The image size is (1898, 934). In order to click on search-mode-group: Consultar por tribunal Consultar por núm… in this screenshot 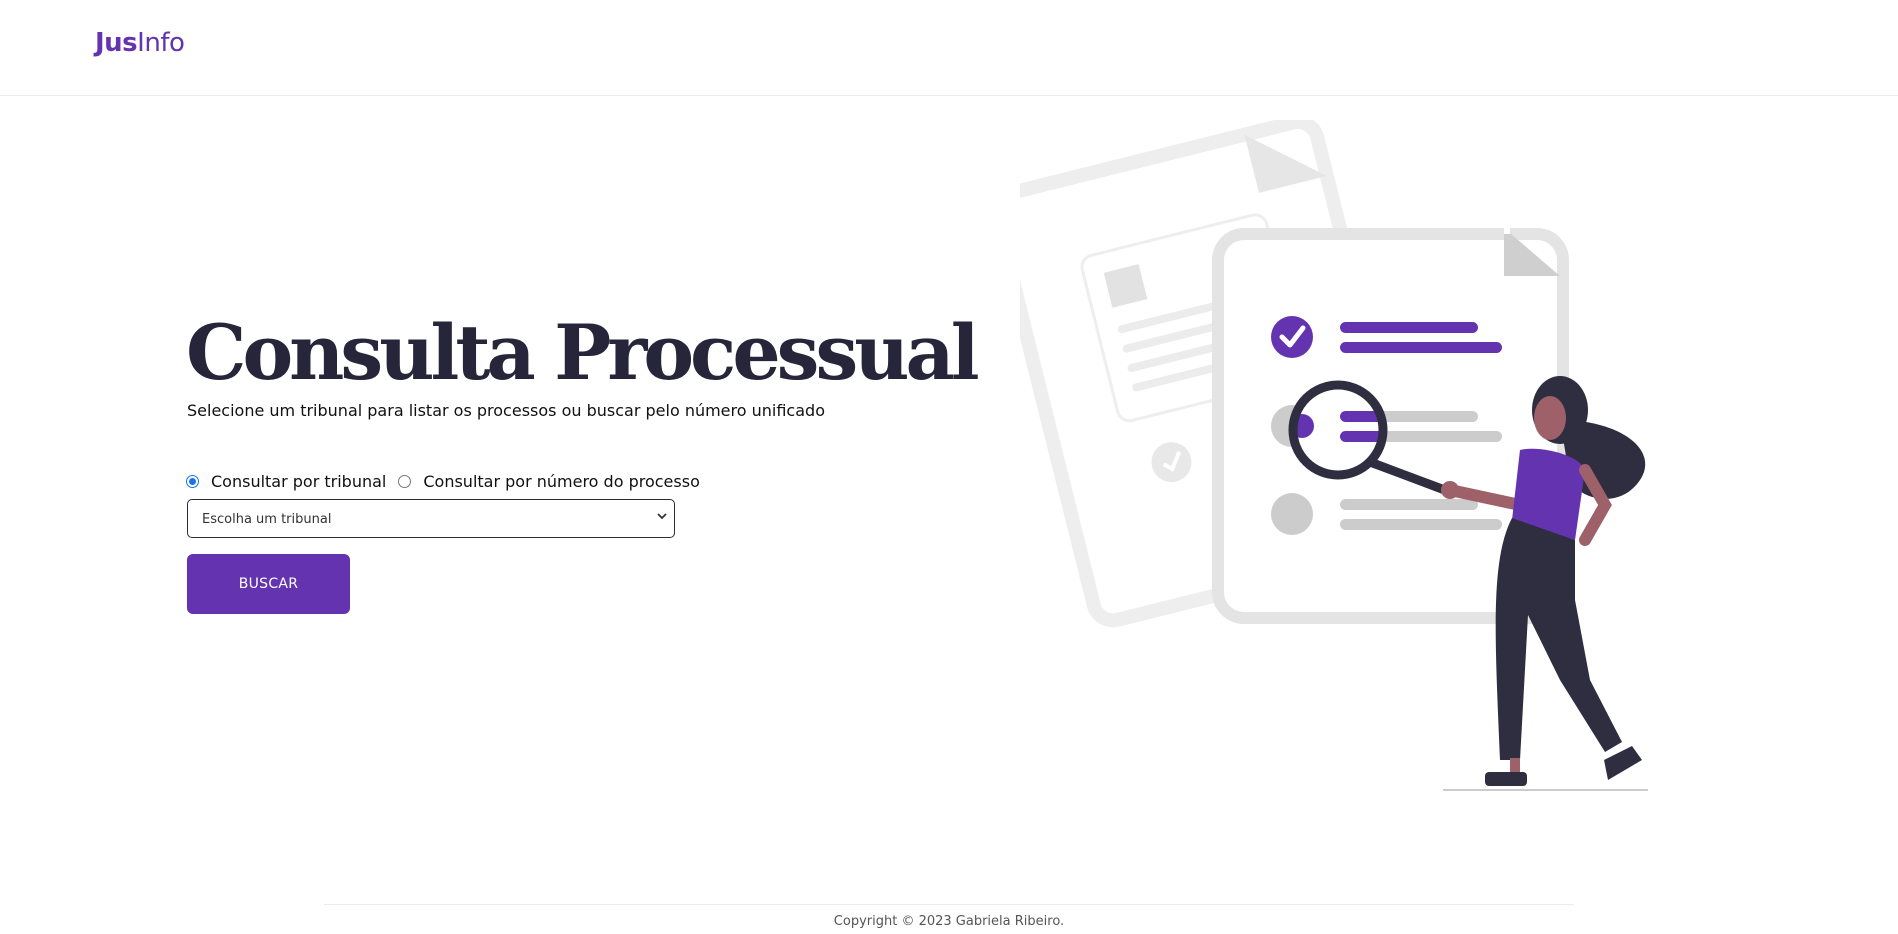, I will do `click(449, 481)`.